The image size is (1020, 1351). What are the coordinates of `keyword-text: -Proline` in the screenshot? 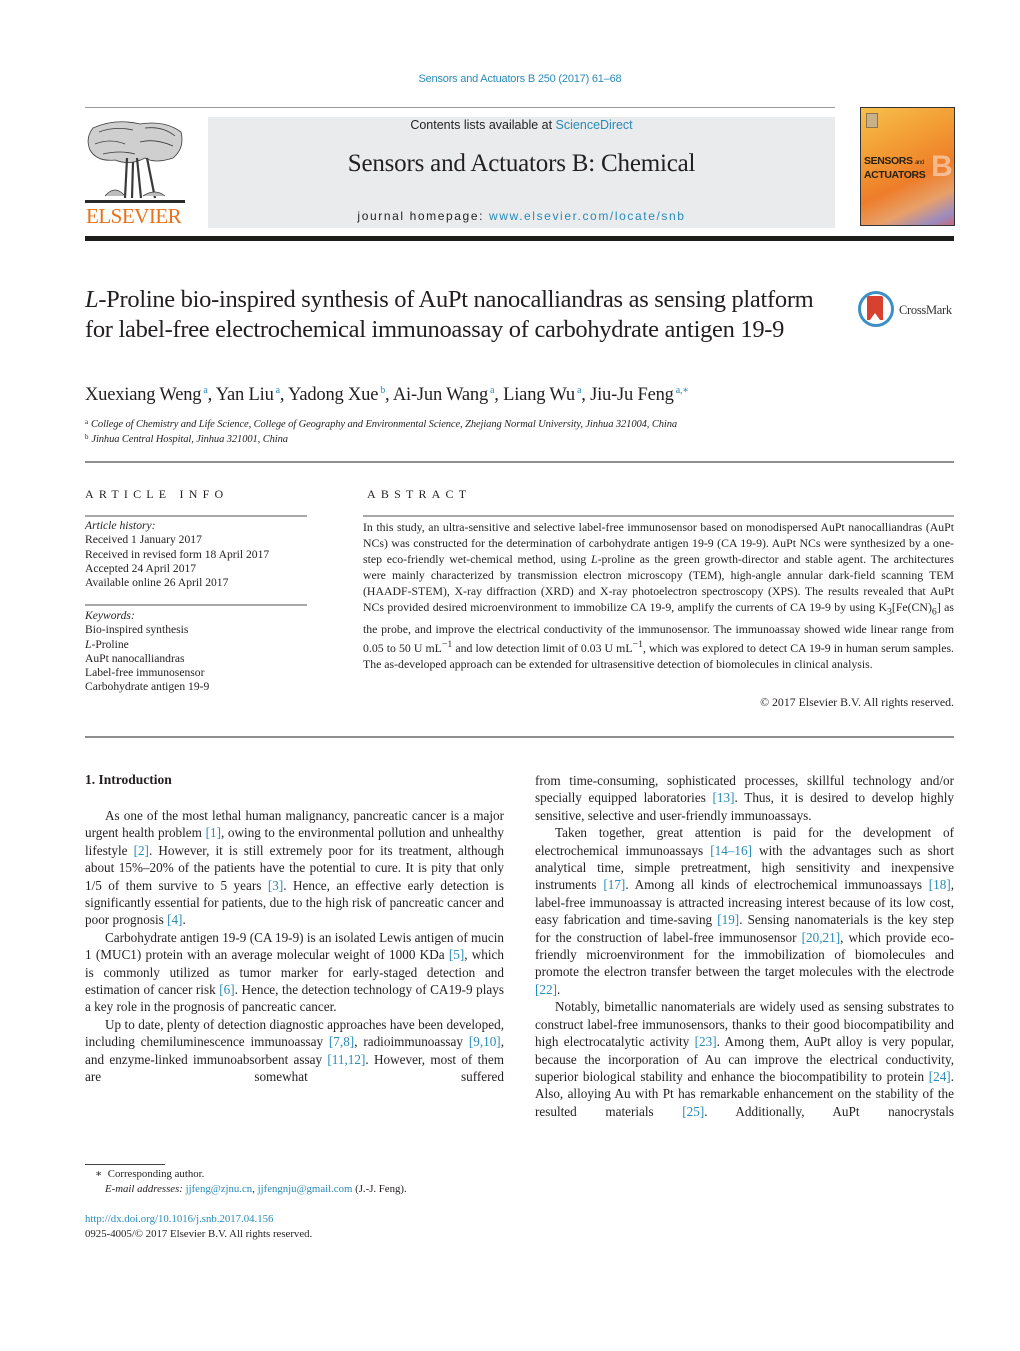 It's located at (110, 644).